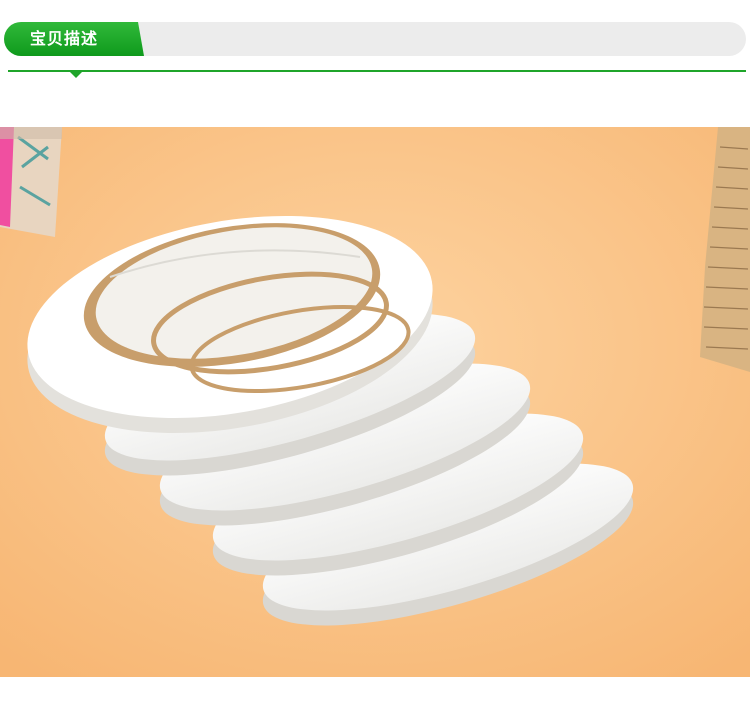 This screenshot has height=710, width=750. Describe the element at coordinates (31, 182) in the screenshot. I see `gift-box-decoration` at that location.